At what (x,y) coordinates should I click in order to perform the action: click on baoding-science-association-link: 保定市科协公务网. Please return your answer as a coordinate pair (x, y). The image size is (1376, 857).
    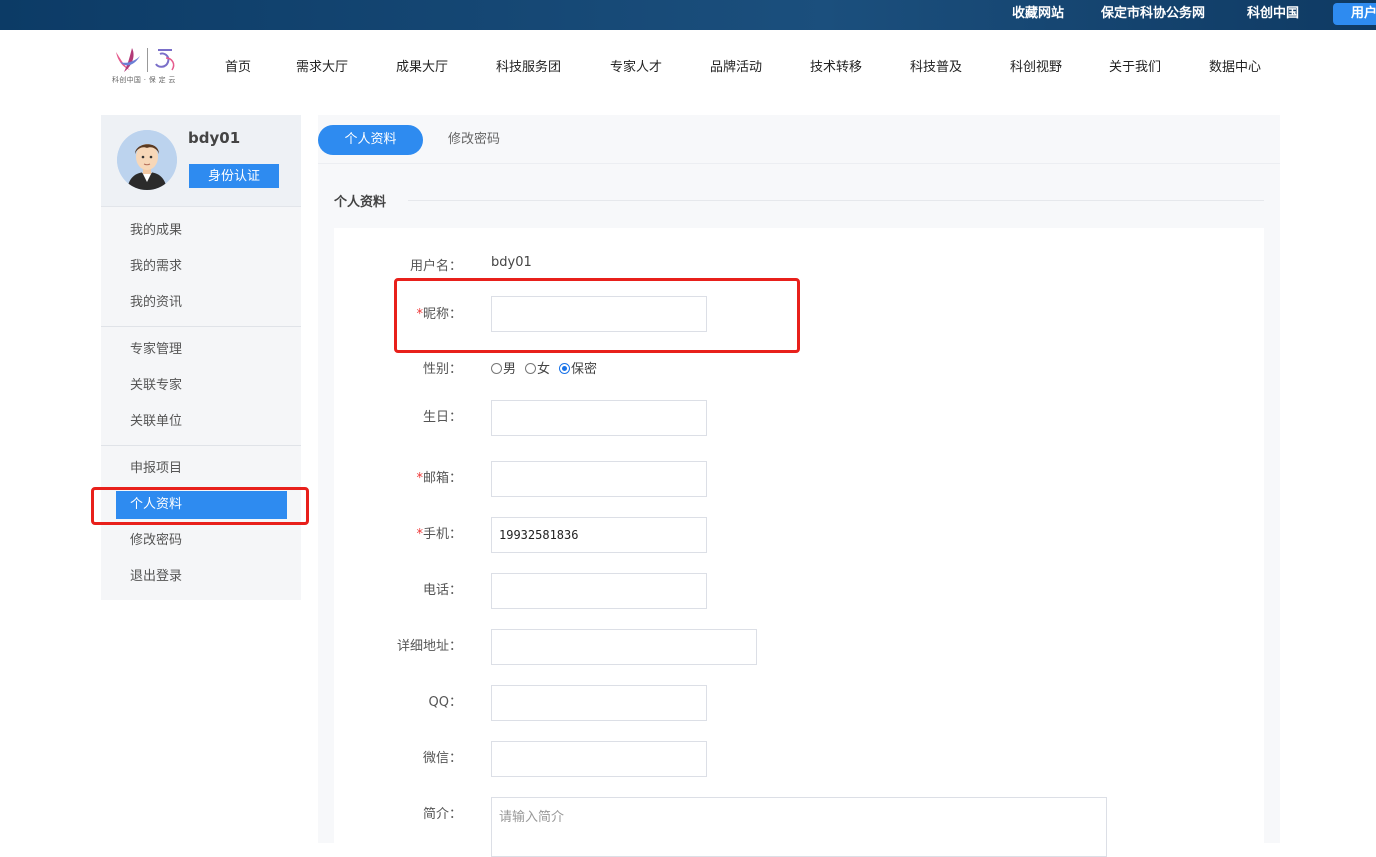
    Looking at the image, I should click on (1153, 15).